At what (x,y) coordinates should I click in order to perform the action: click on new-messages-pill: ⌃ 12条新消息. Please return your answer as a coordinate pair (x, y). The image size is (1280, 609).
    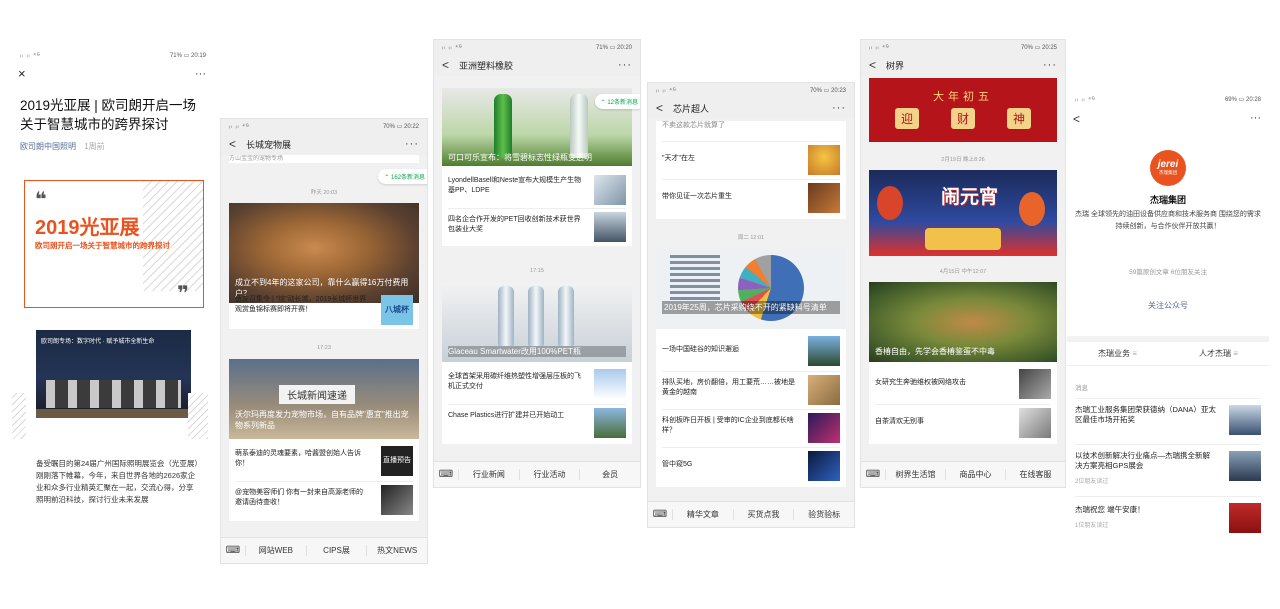
    Looking at the image, I should click on (617, 101).